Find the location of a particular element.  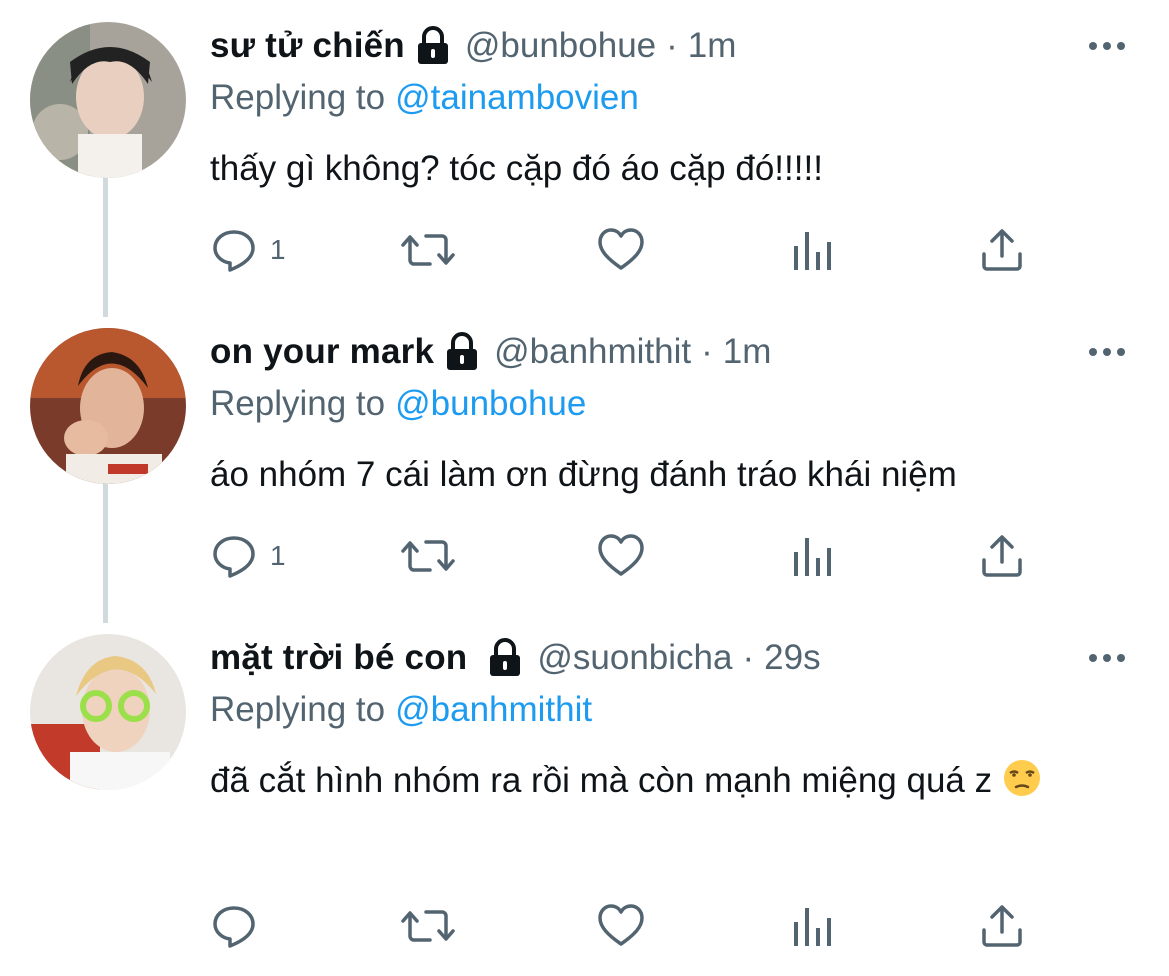

tweet-text: thấy gì không? tóc cặp đó áo cặp đó!!!!! is located at coordinates (670, 169).